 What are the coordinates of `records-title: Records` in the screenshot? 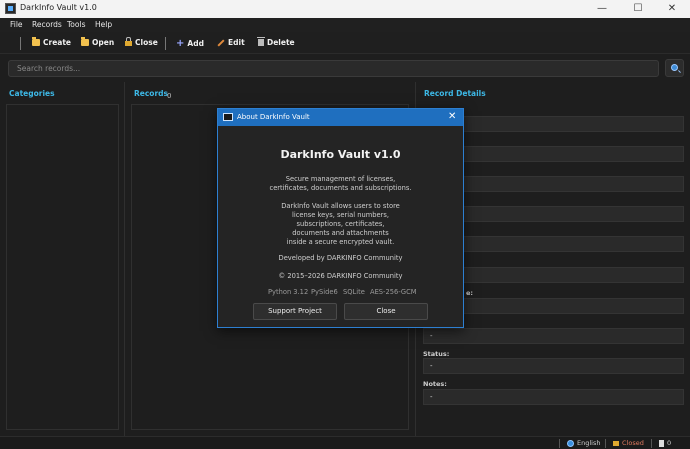 It's located at (151, 93).